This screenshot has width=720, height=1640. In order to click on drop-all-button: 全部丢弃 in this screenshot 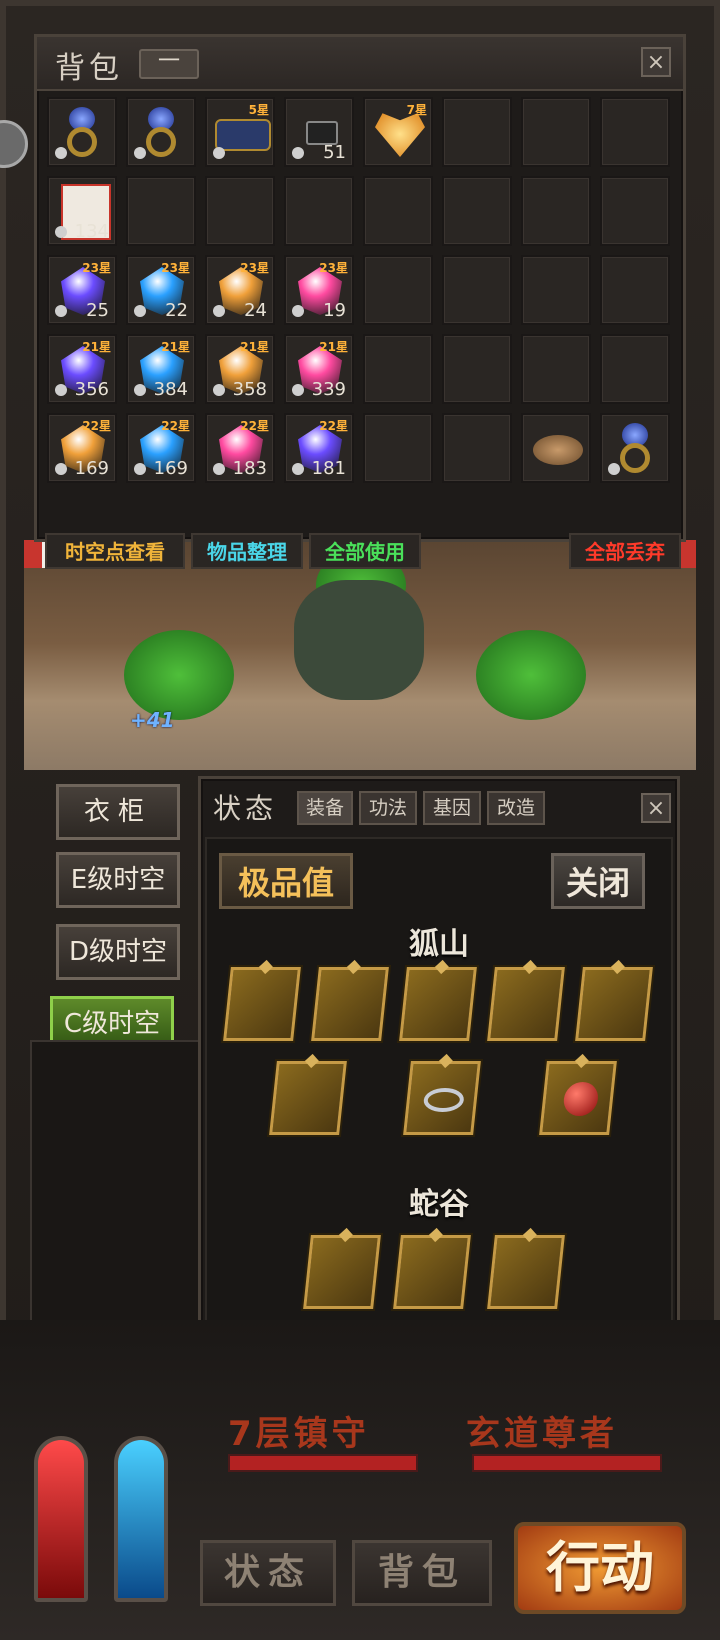, I will do `click(625, 551)`.